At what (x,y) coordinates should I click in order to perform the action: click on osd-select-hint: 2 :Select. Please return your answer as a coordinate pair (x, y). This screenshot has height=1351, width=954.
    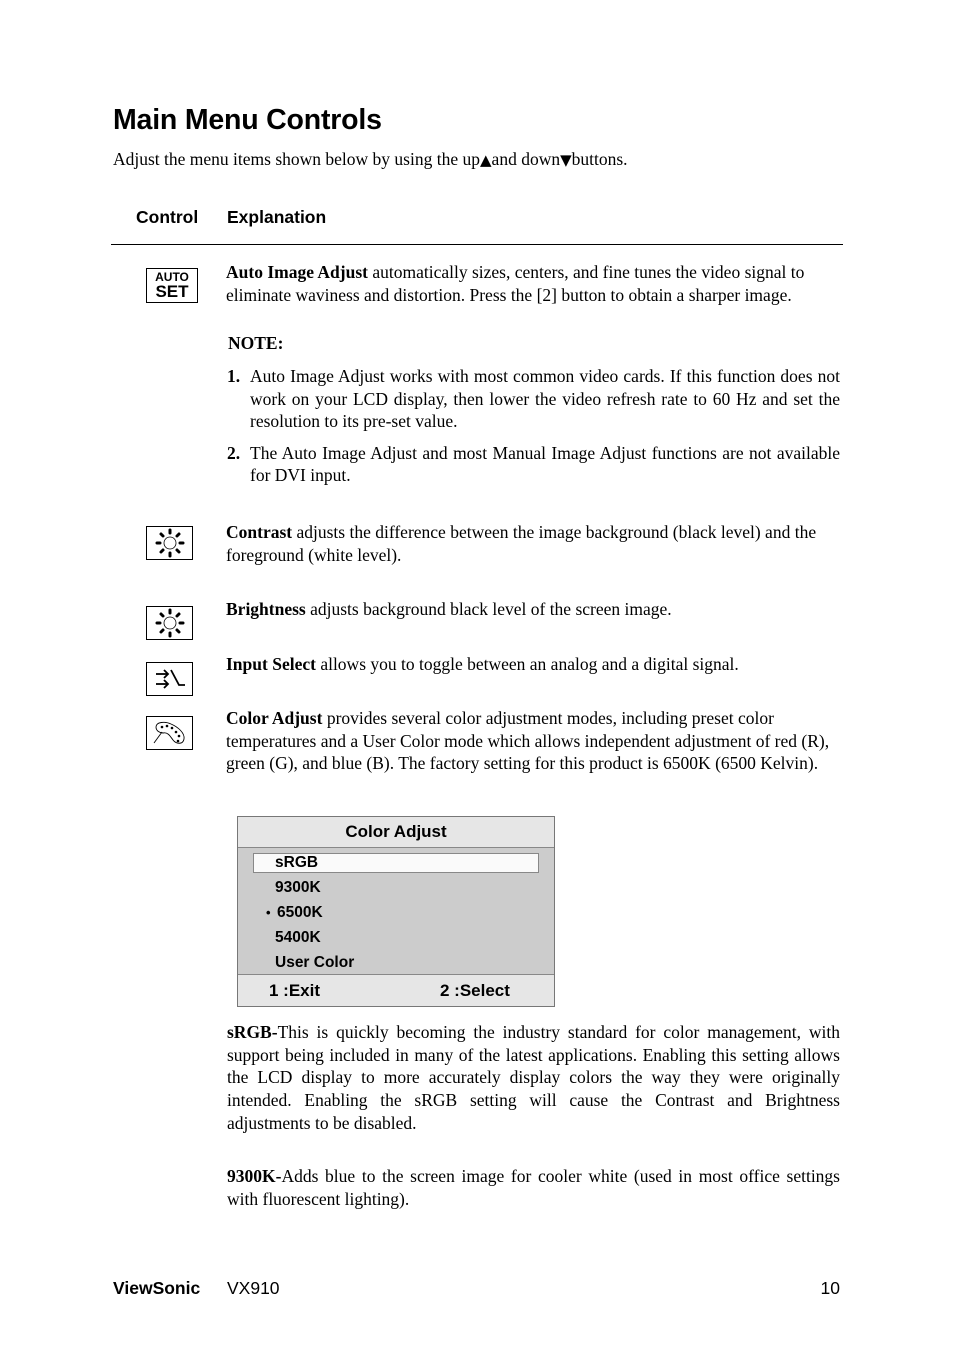
    Looking at the image, I should click on (475, 990).